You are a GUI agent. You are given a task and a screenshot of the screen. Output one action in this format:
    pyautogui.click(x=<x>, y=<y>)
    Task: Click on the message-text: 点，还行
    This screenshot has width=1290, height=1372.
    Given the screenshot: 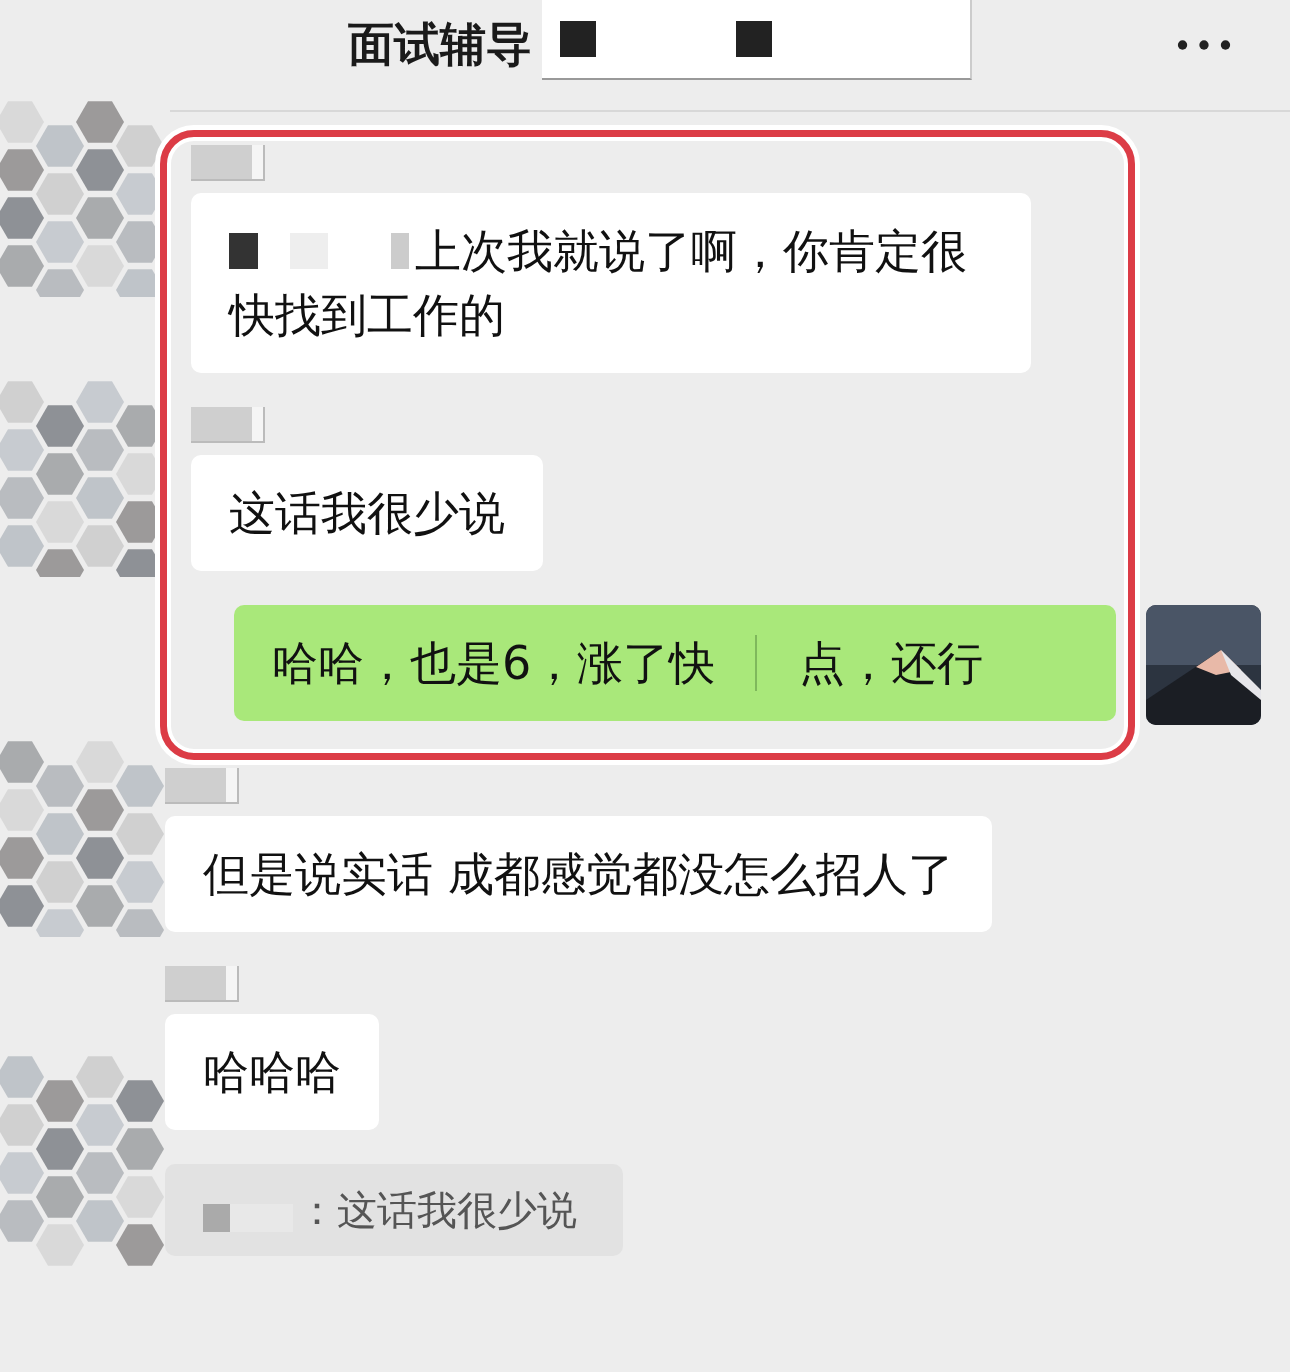 What is the action you would take?
    pyautogui.click(x=891, y=663)
    